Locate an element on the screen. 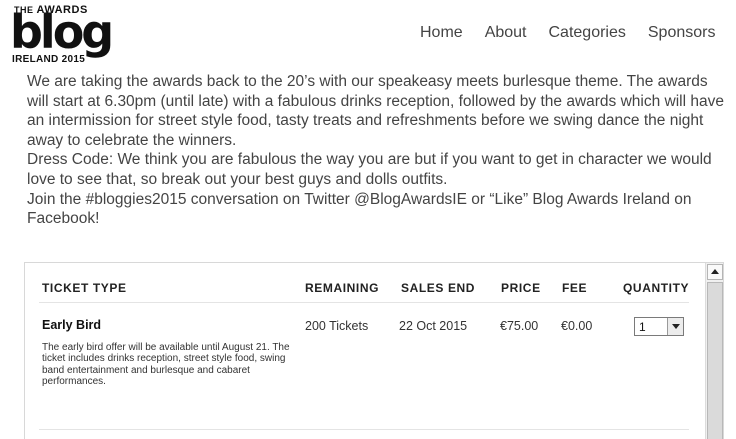 Image resolution: width=736 pixels, height=439 pixels. header-quantity: QUANTITY is located at coordinates (656, 288).